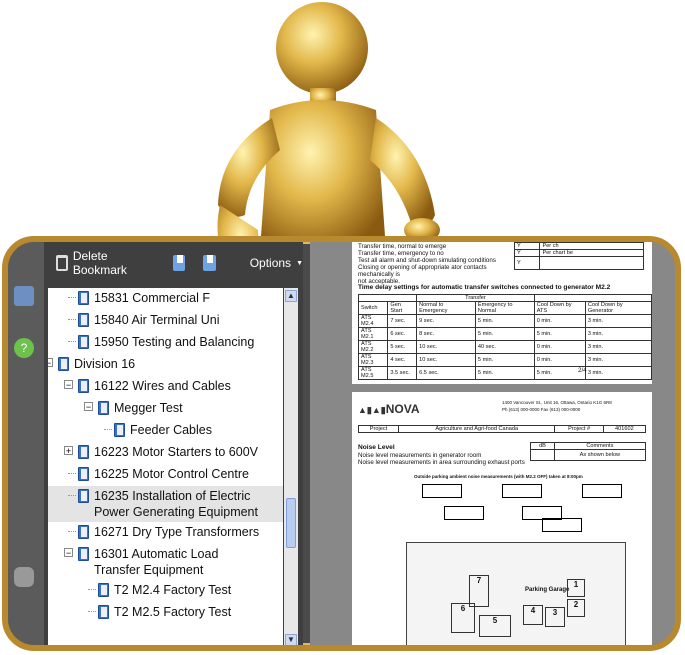 The image size is (685, 655). What do you see at coordinates (576, 608) in the screenshot?
I see `building-label: 2` at bounding box center [576, 608].